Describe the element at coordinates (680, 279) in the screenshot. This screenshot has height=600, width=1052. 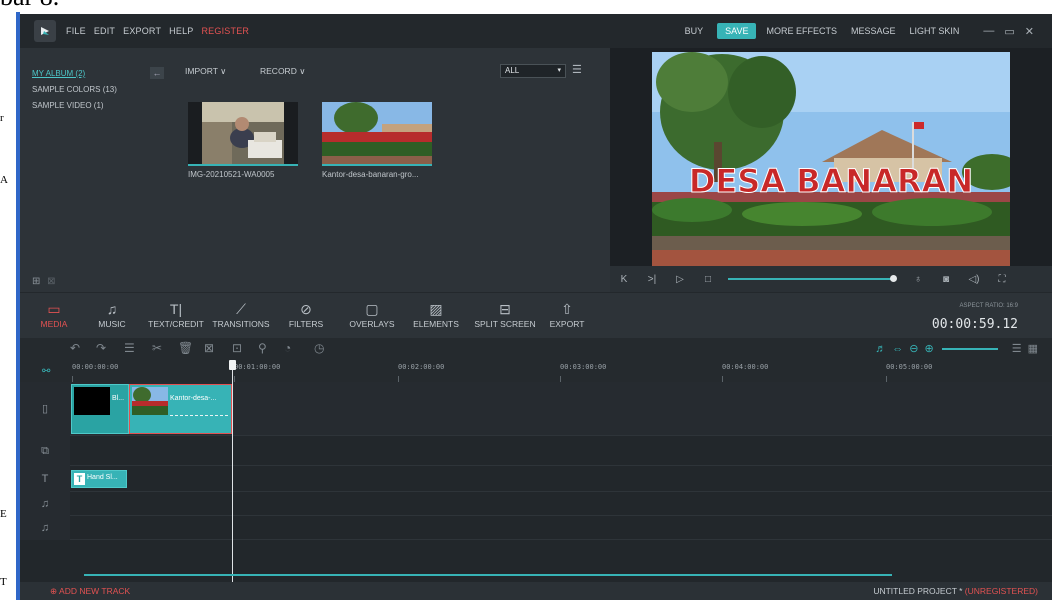
I see `play-icon: ▷` at that location.